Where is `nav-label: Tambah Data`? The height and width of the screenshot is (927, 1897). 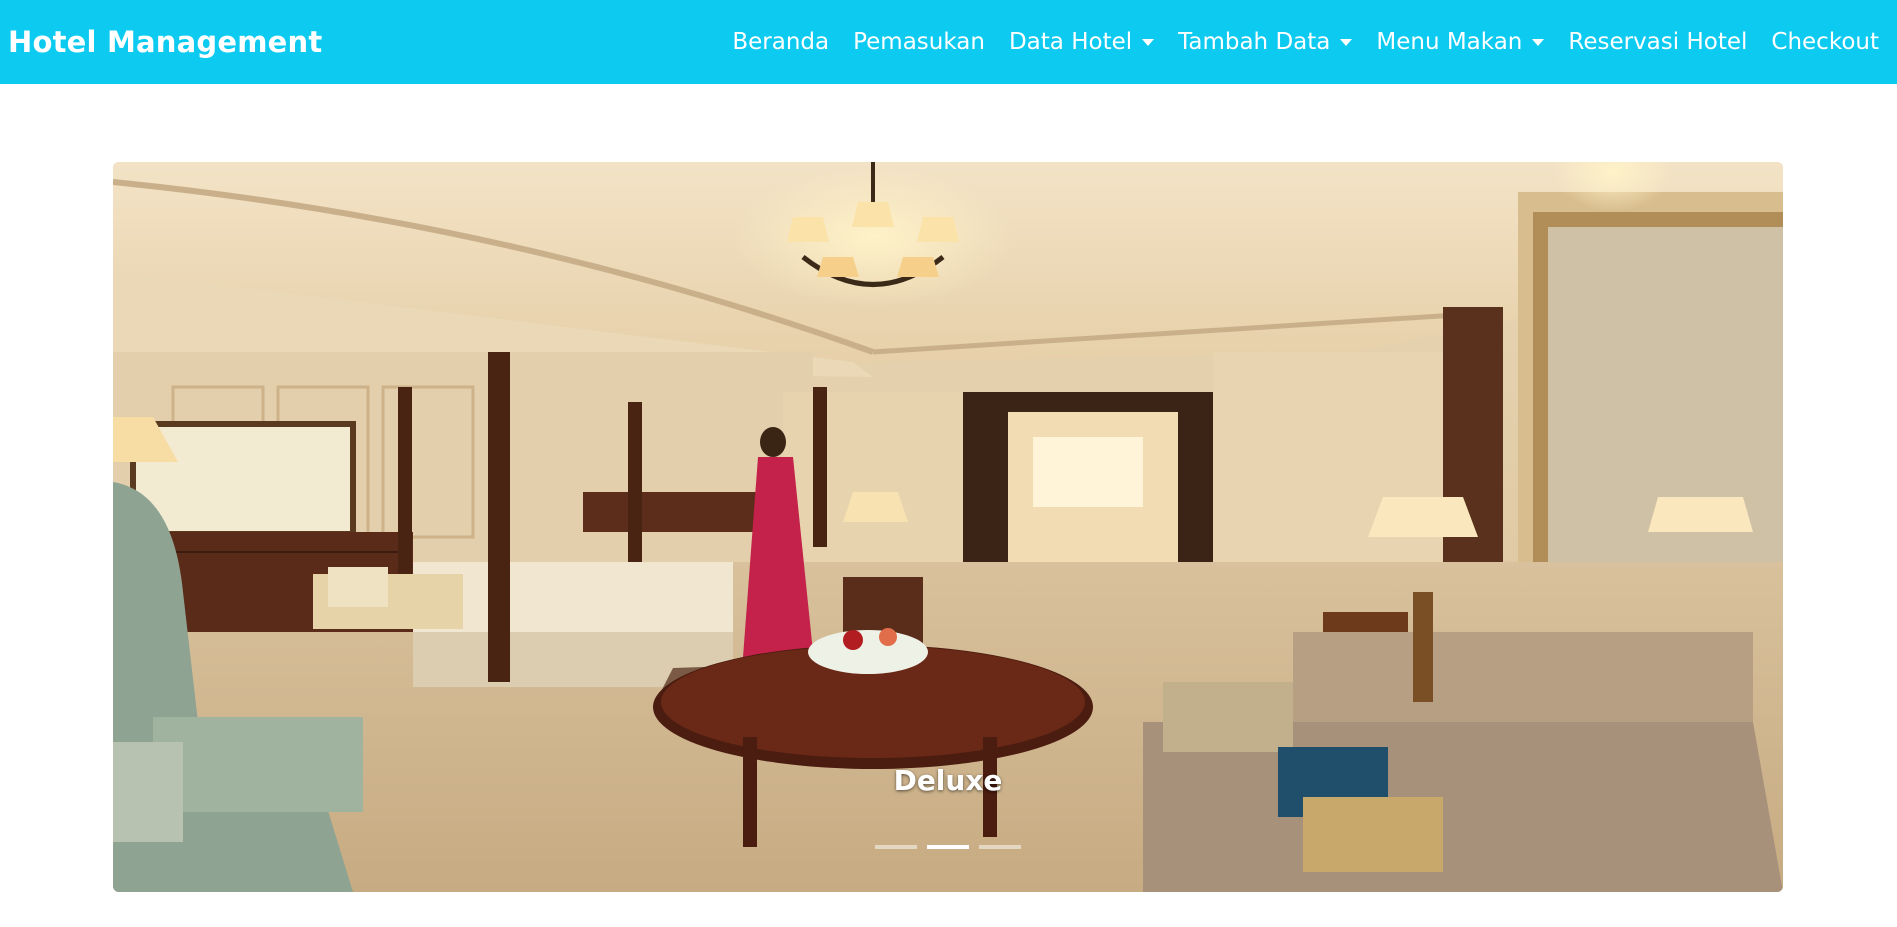
nav-label: Tambah Data is located at coordinates (1254, 42).